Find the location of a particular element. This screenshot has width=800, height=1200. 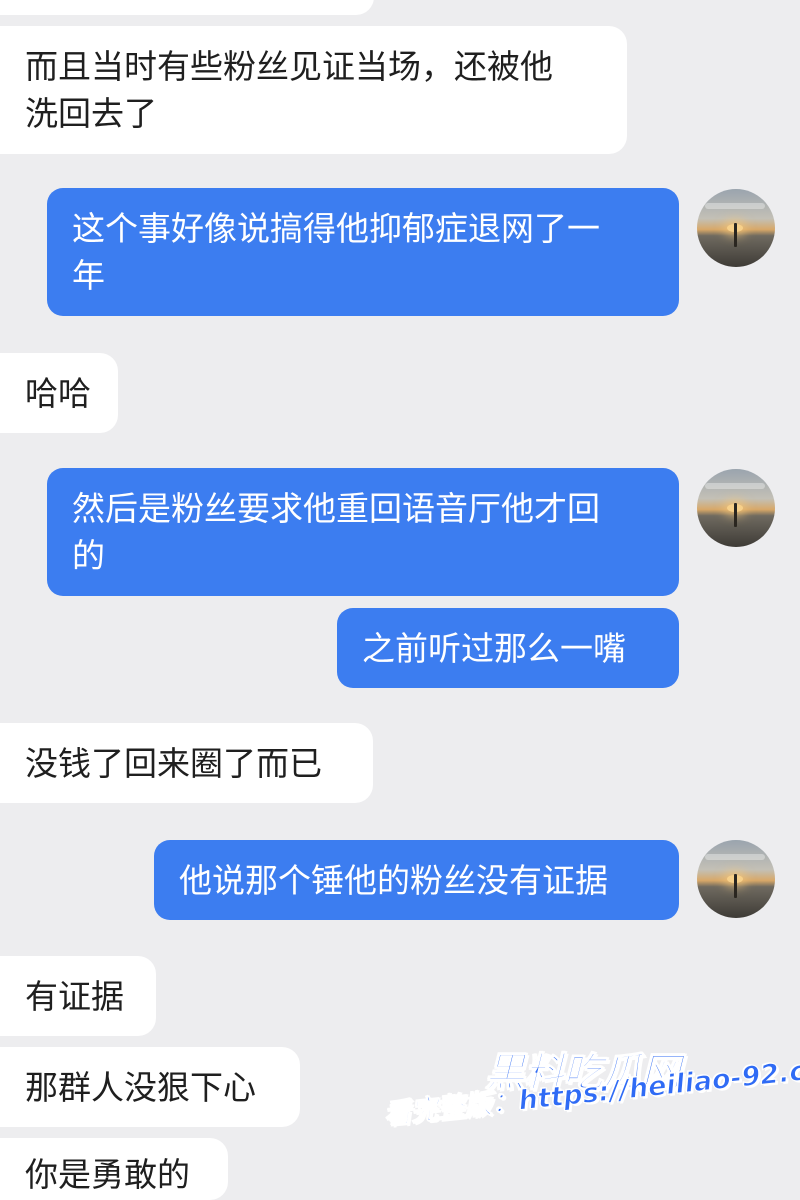

message-incoming: 哈哈 is located at coordinates (59, 393).